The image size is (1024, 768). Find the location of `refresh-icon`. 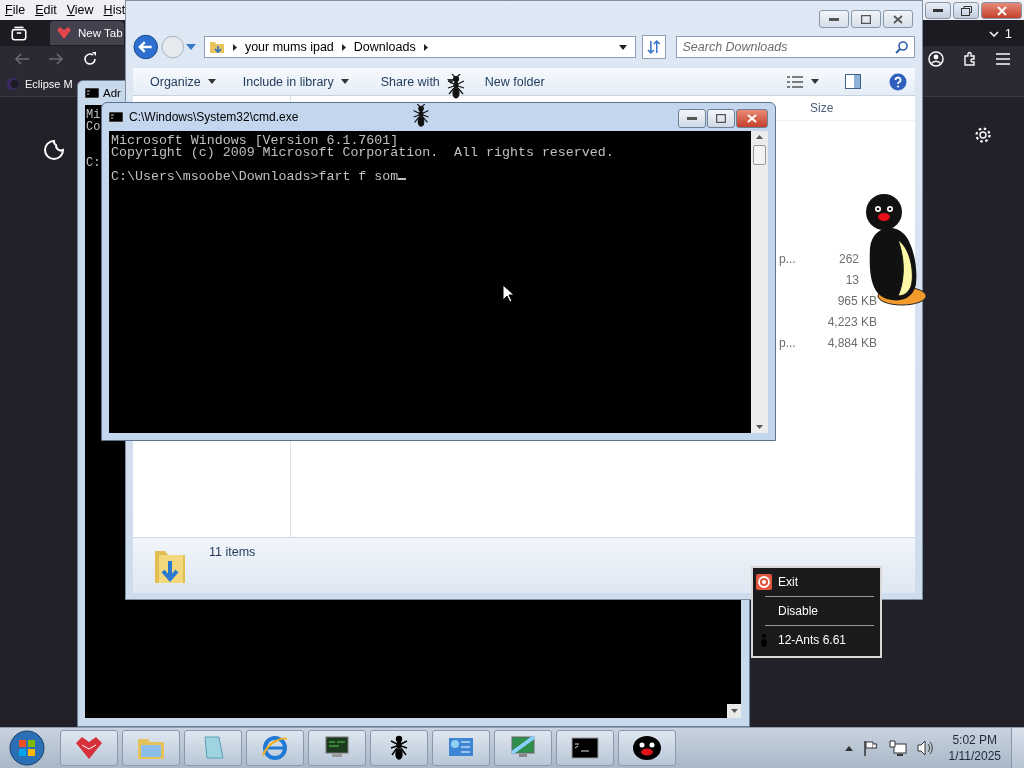

refresh-icon is located at coordinates (653, 47).